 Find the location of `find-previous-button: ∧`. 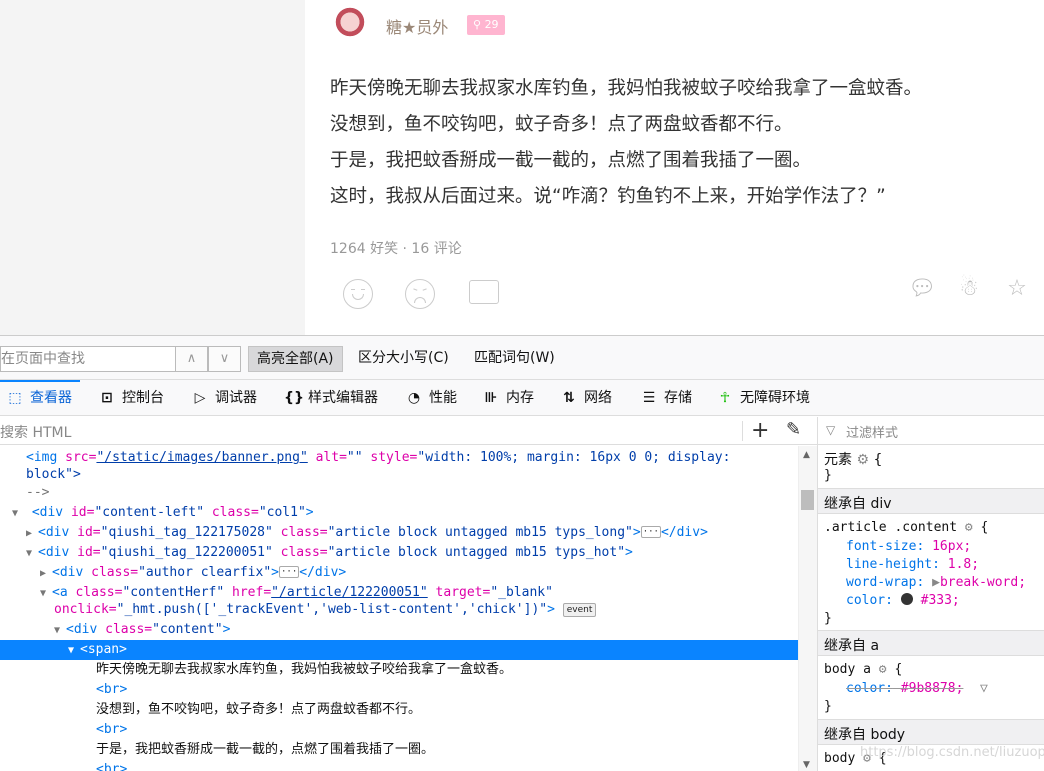

find-previous-button: ∧ is located at coordinates (191, 359).